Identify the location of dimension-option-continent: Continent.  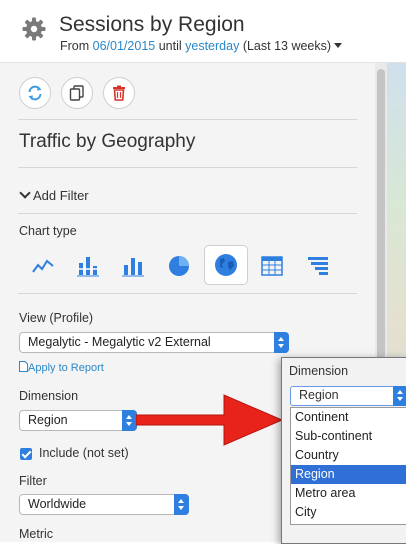
(348, 417).